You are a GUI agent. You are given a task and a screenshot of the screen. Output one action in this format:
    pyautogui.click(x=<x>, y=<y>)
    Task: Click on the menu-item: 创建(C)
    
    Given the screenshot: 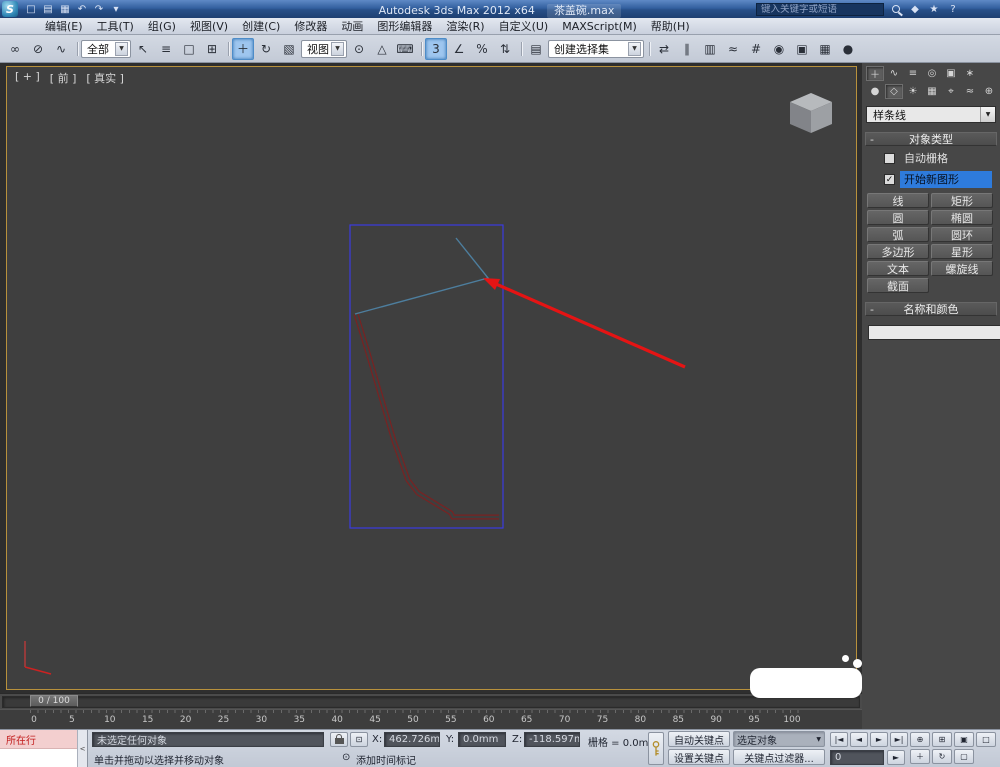 What is the action you would take?
    pyautogui.click(x=261, y=26)
    